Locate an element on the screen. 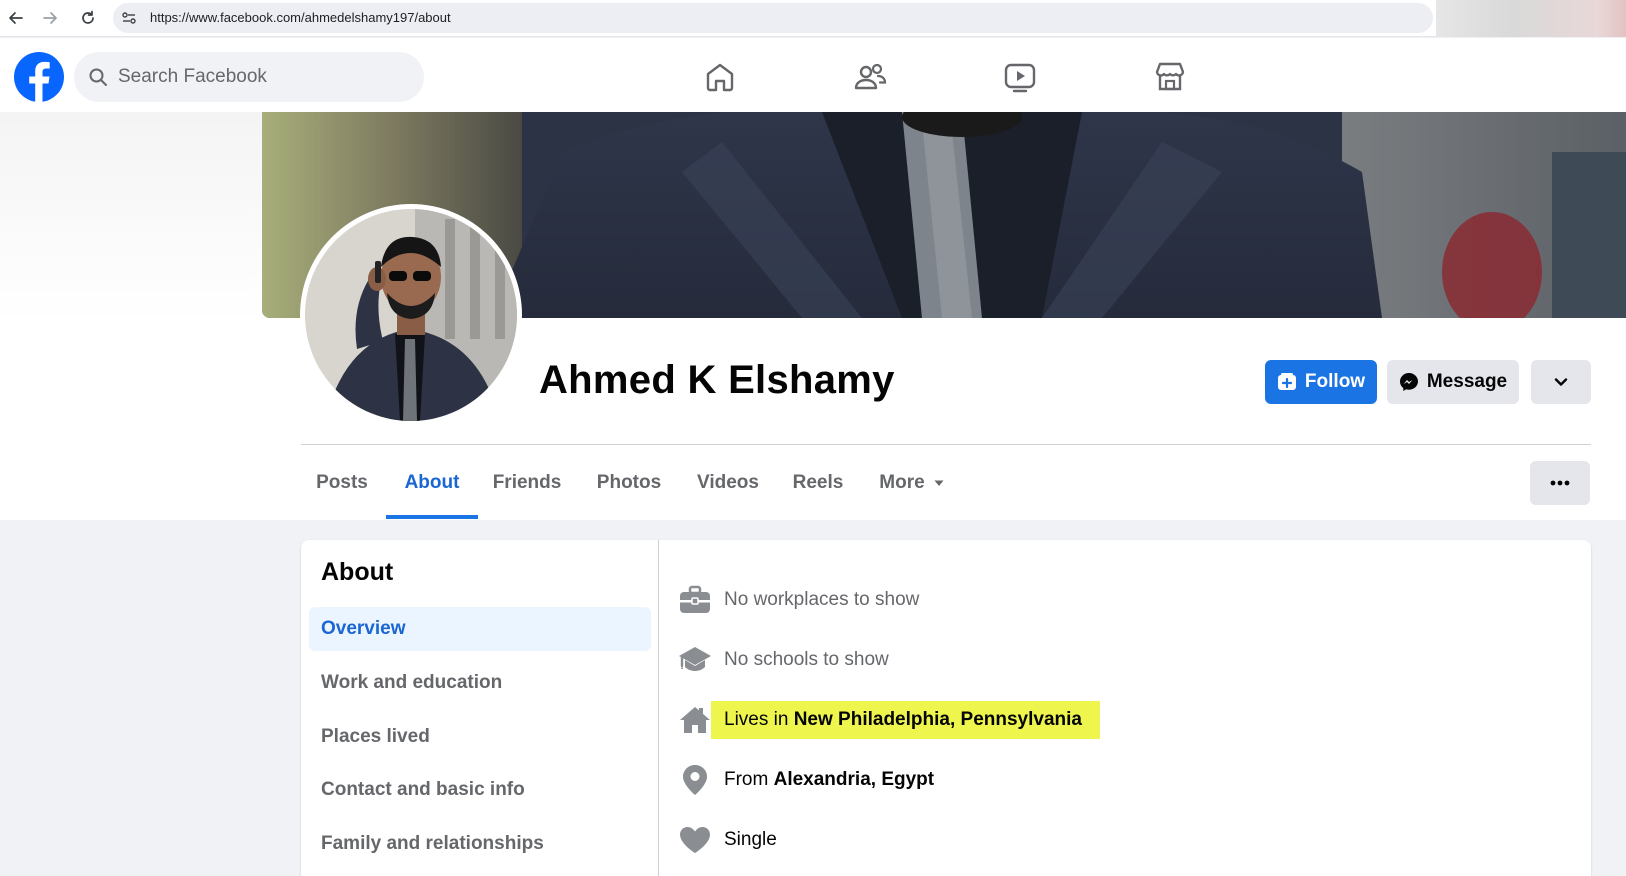  briefcase-icon is located at coordinates (695, 599).